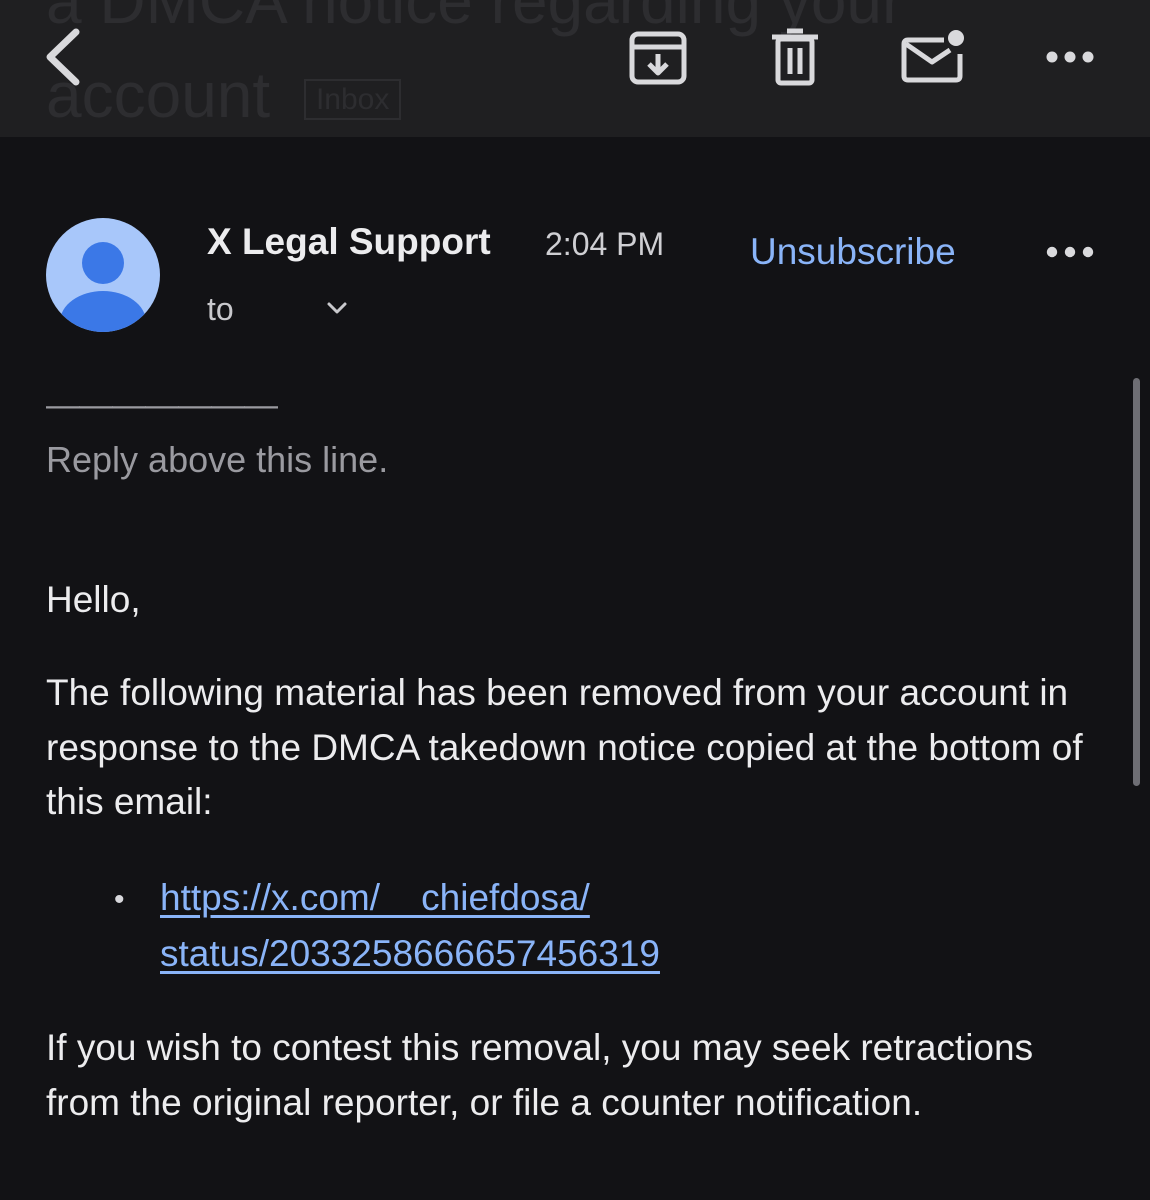 The image size is (1150, 1200). Describe the element at coordinates (933, 56) in the screenshot. I see `mark-unread-icon` at that location.